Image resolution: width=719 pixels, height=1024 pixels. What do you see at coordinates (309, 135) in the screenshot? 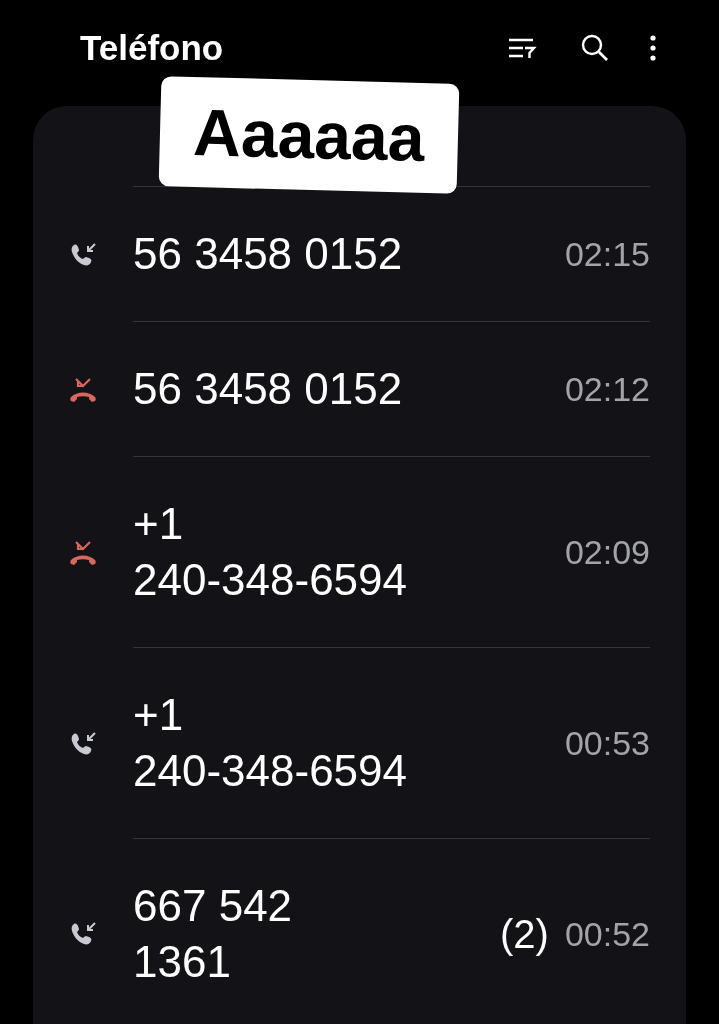
I see `sticker-label: Aaaaaa` at bounding box center [309, 135].